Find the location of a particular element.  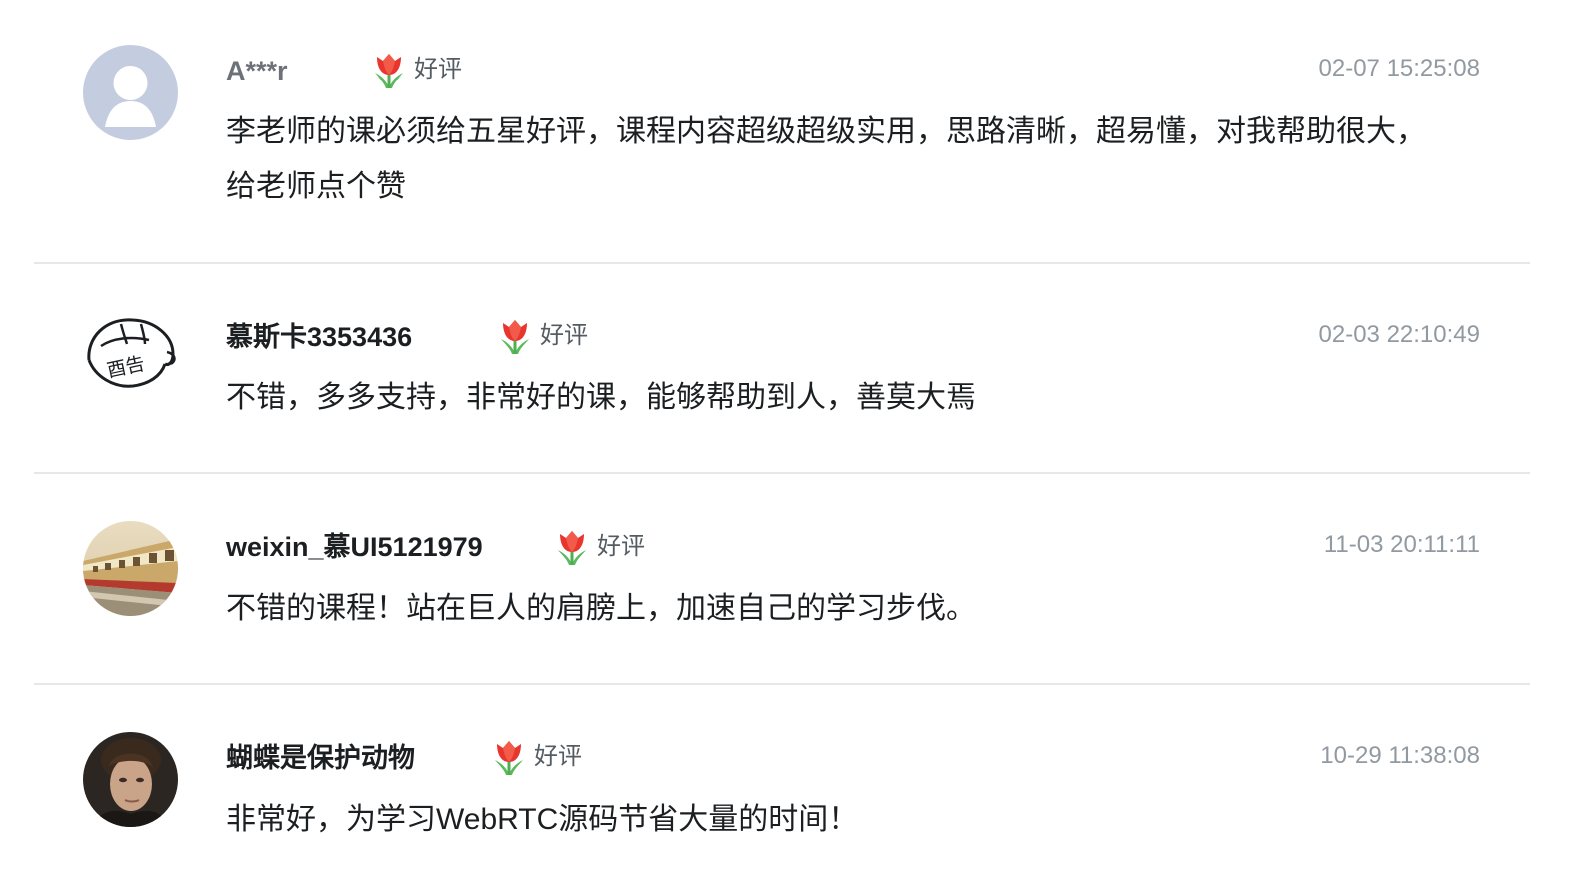

avatar: 酉告 is located at coordinates (130, 357).